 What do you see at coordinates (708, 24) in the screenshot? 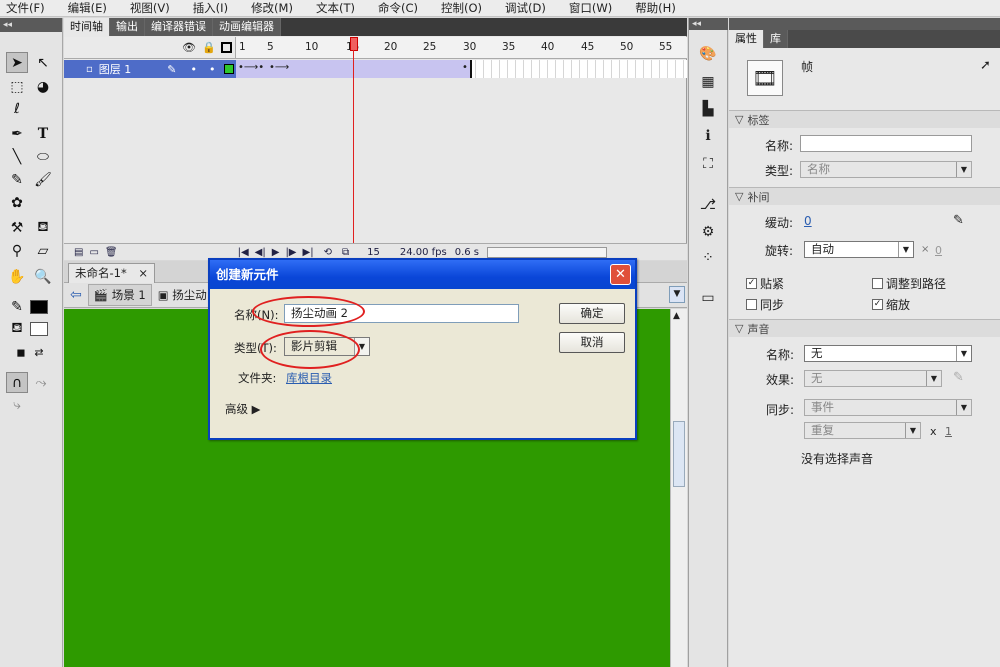
I see `strip-grip: ◂◂` at bounding box center [708, 24].